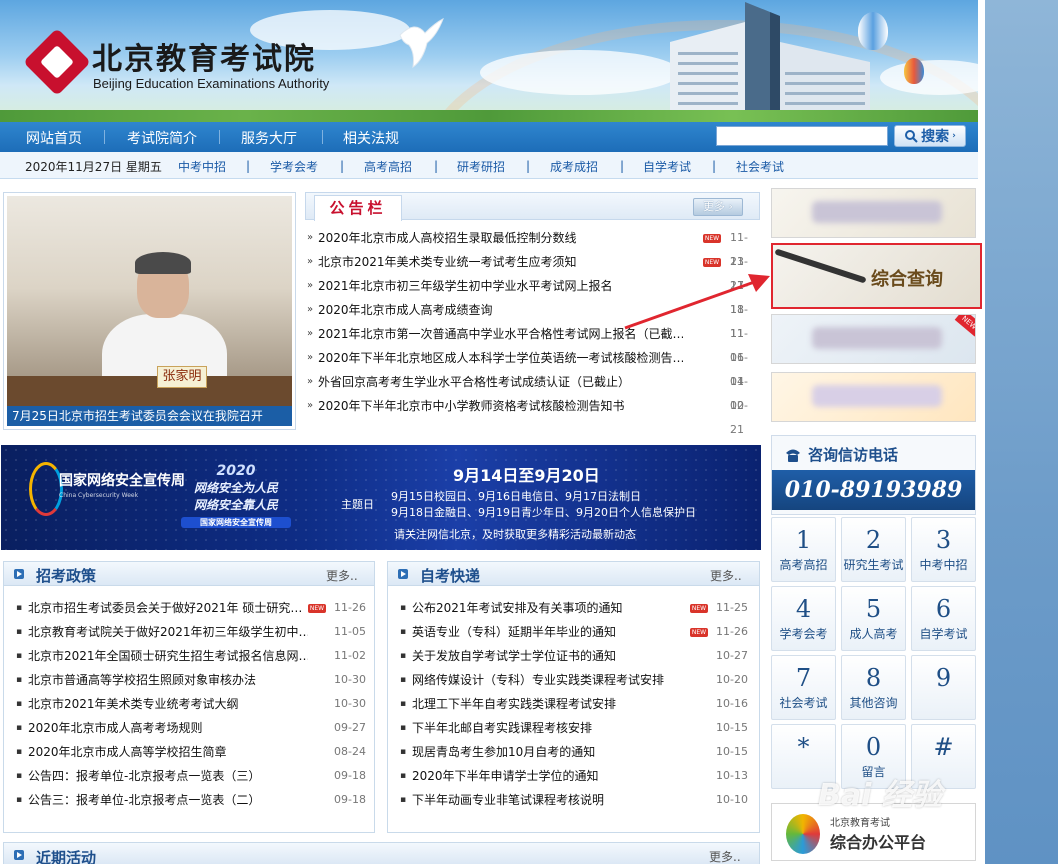  I want to click on list-item: 下半年动画专业非笔试课程考核说明 10-10, so click(577, 800).